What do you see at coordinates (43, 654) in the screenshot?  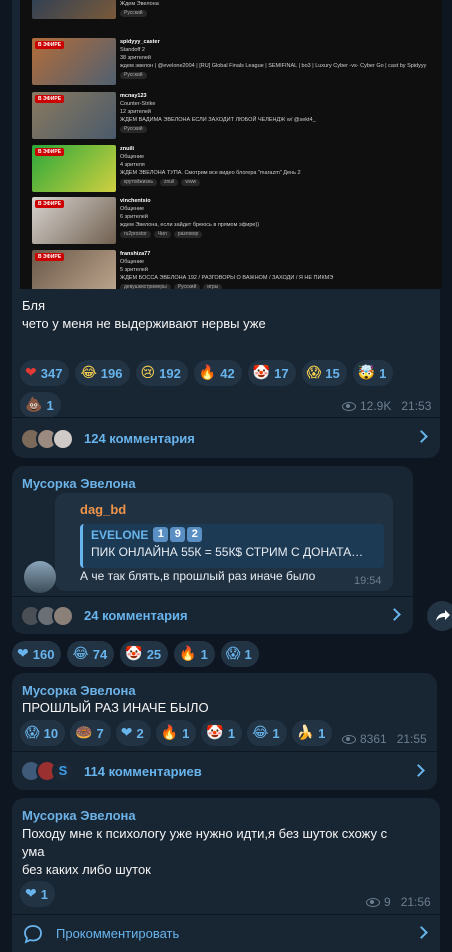 I see `reaction-count: 160` at bounding box center [43, 654].